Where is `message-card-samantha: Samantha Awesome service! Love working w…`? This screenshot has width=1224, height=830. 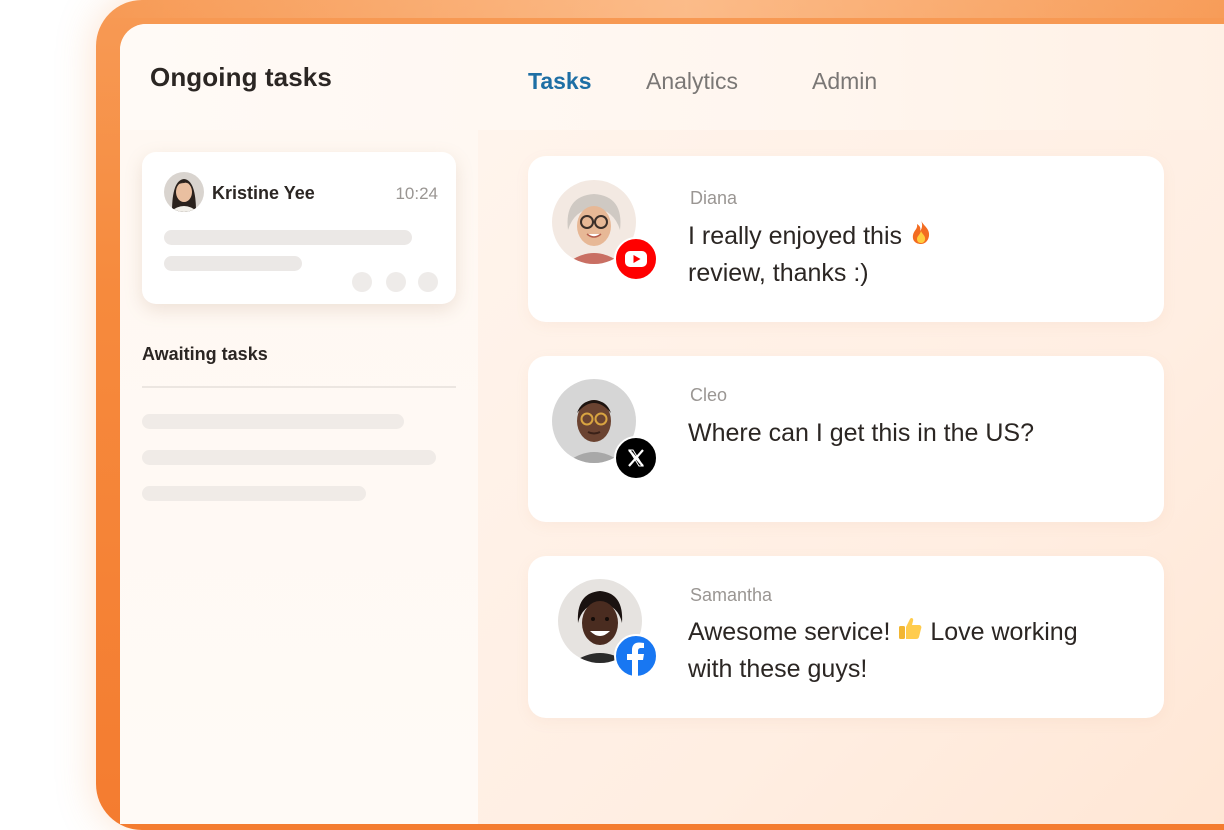 message-card-samantha: Samantha Awesome service! Love working w… is located at coordinates (846, 637).